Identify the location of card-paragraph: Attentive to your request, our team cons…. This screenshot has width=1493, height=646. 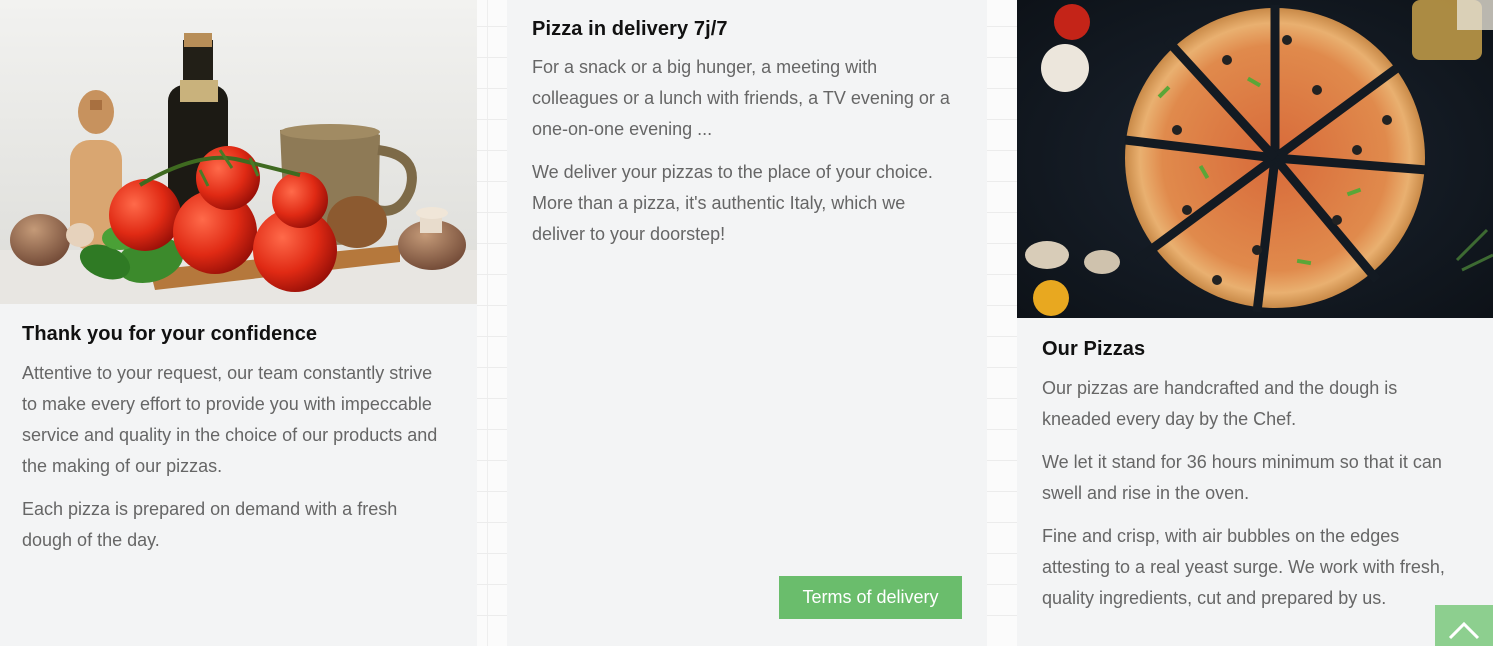
(230, 419).